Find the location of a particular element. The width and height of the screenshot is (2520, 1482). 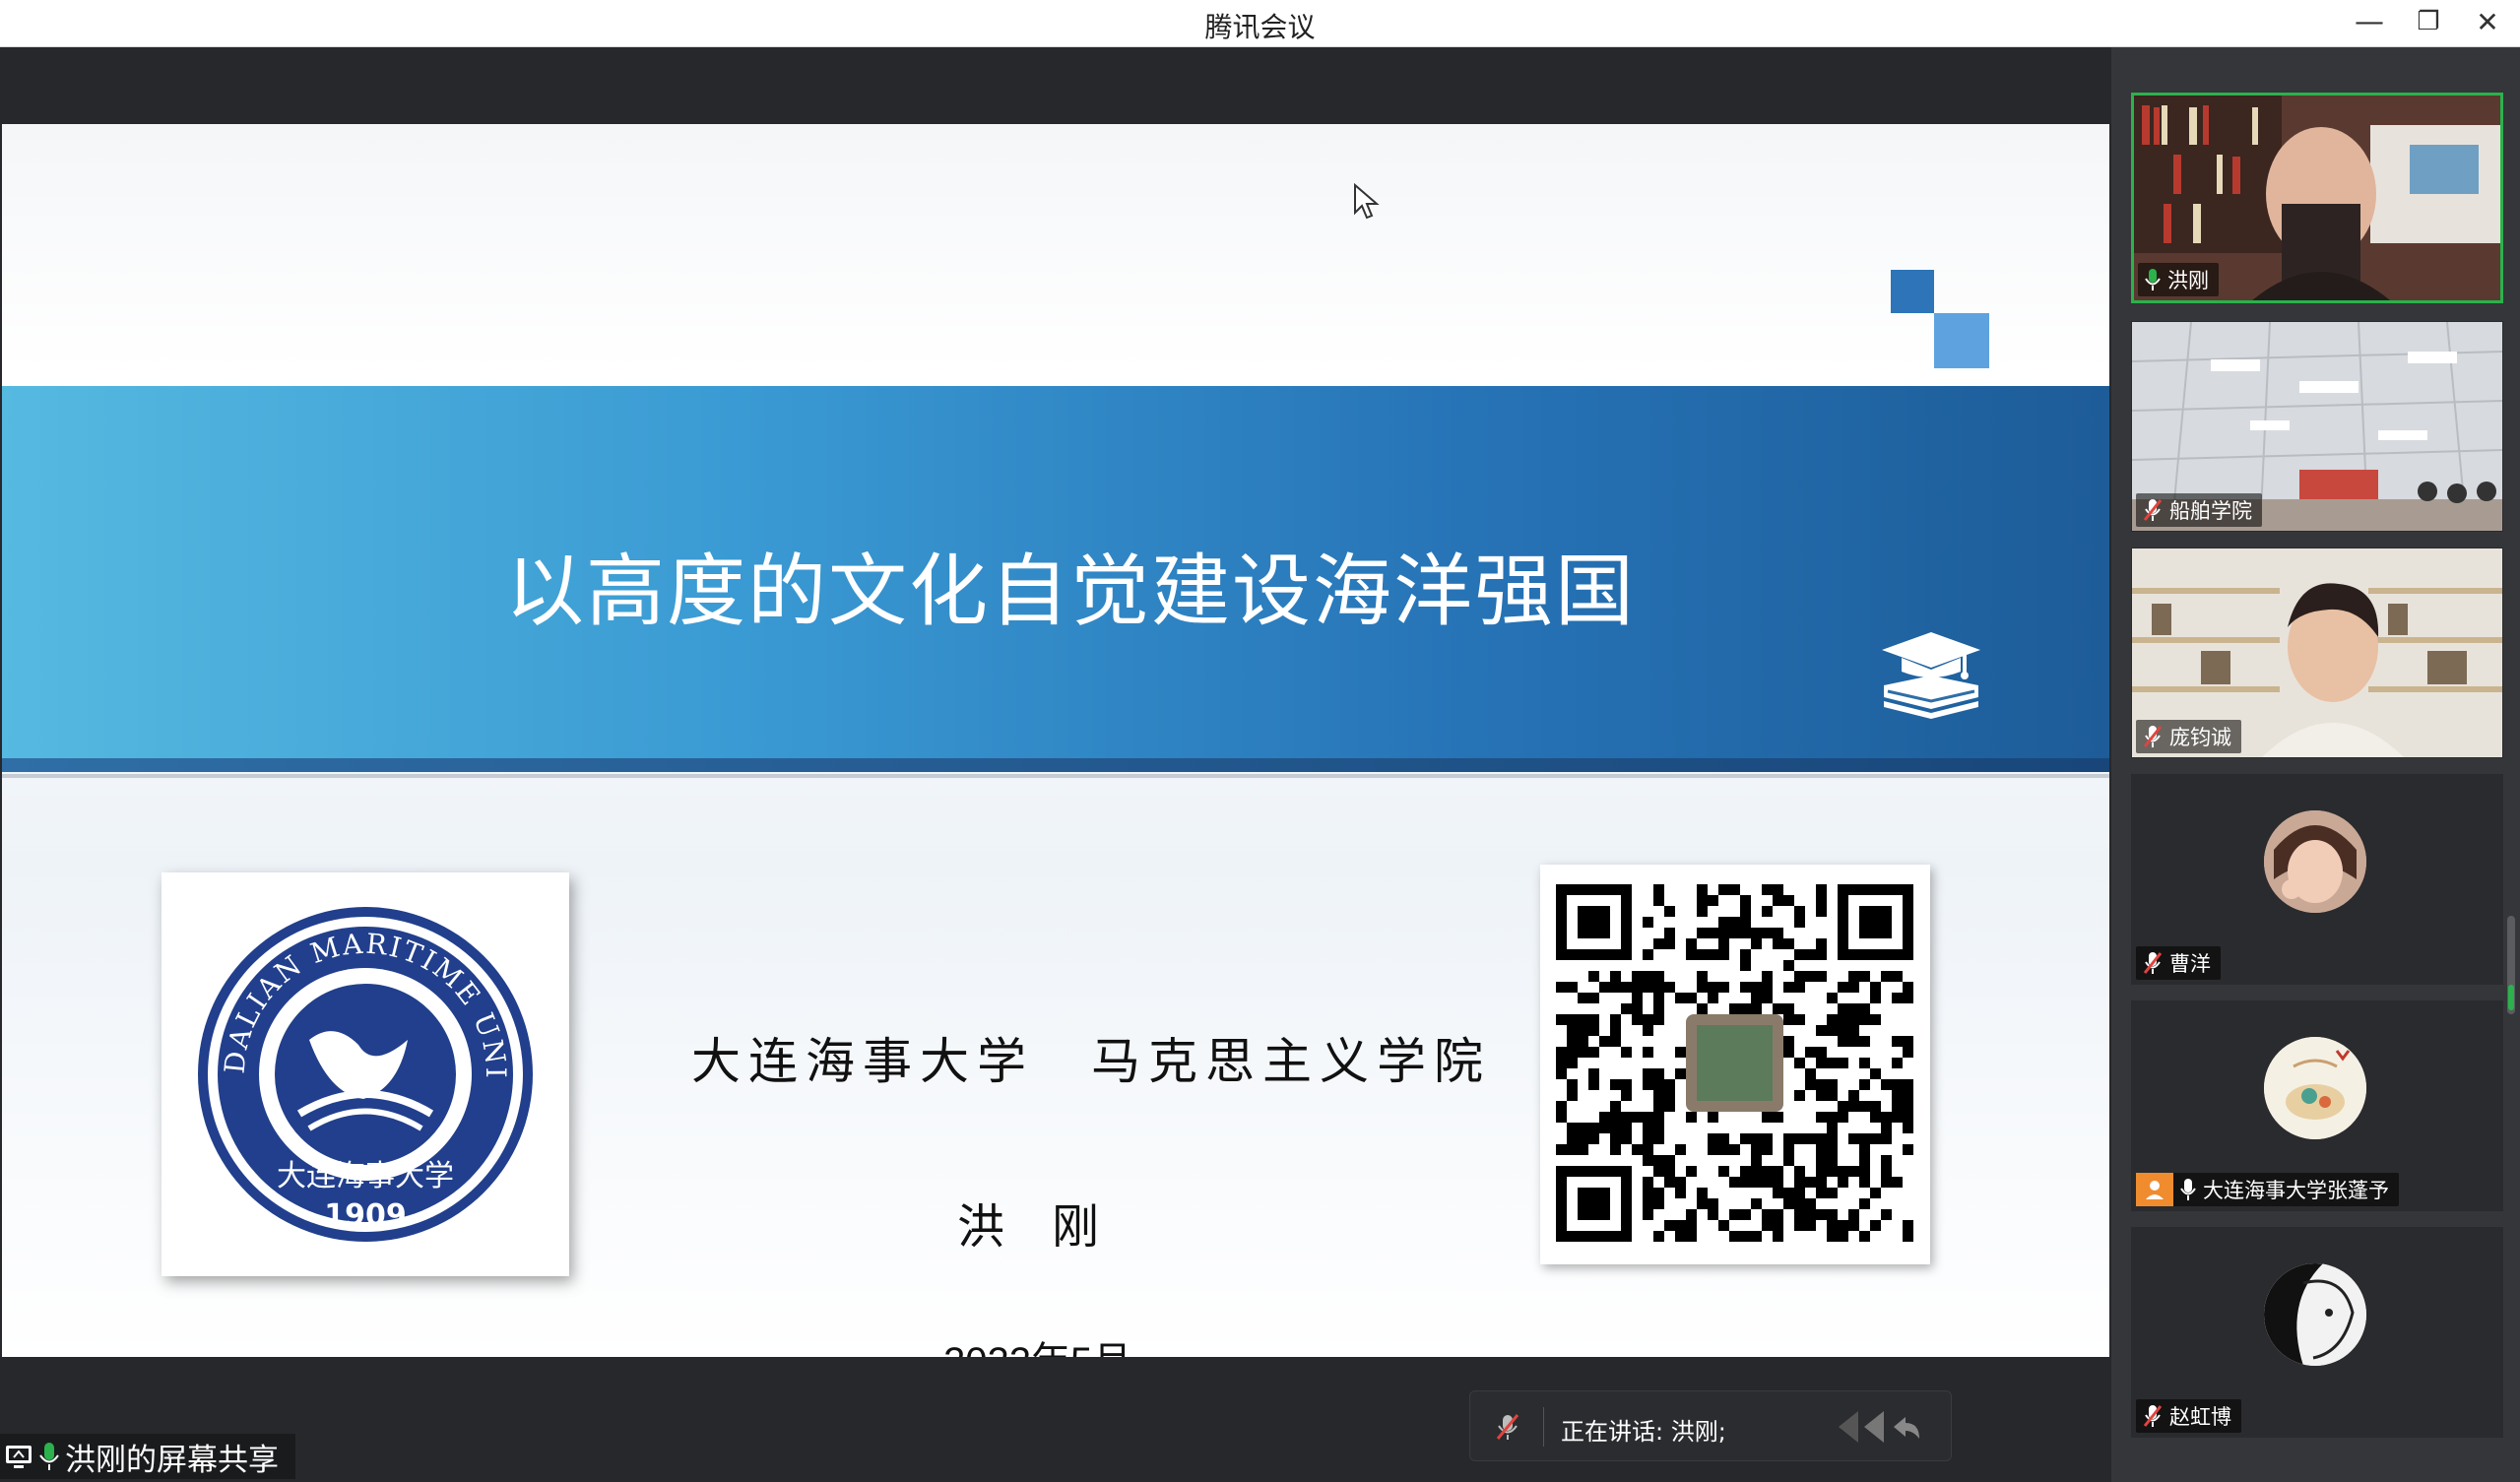

slide-title: 以高度的文化自觉建设海洋强国 is located at coordinates (1070, 591).